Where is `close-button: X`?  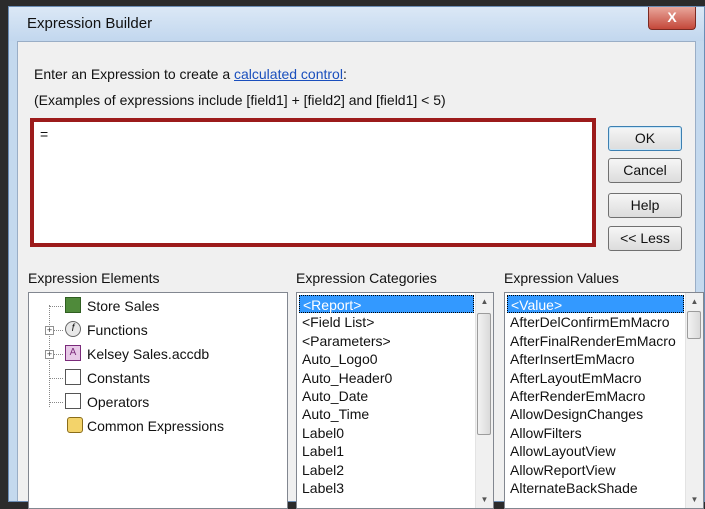
close-button: X is located at coordinates (672, 18).